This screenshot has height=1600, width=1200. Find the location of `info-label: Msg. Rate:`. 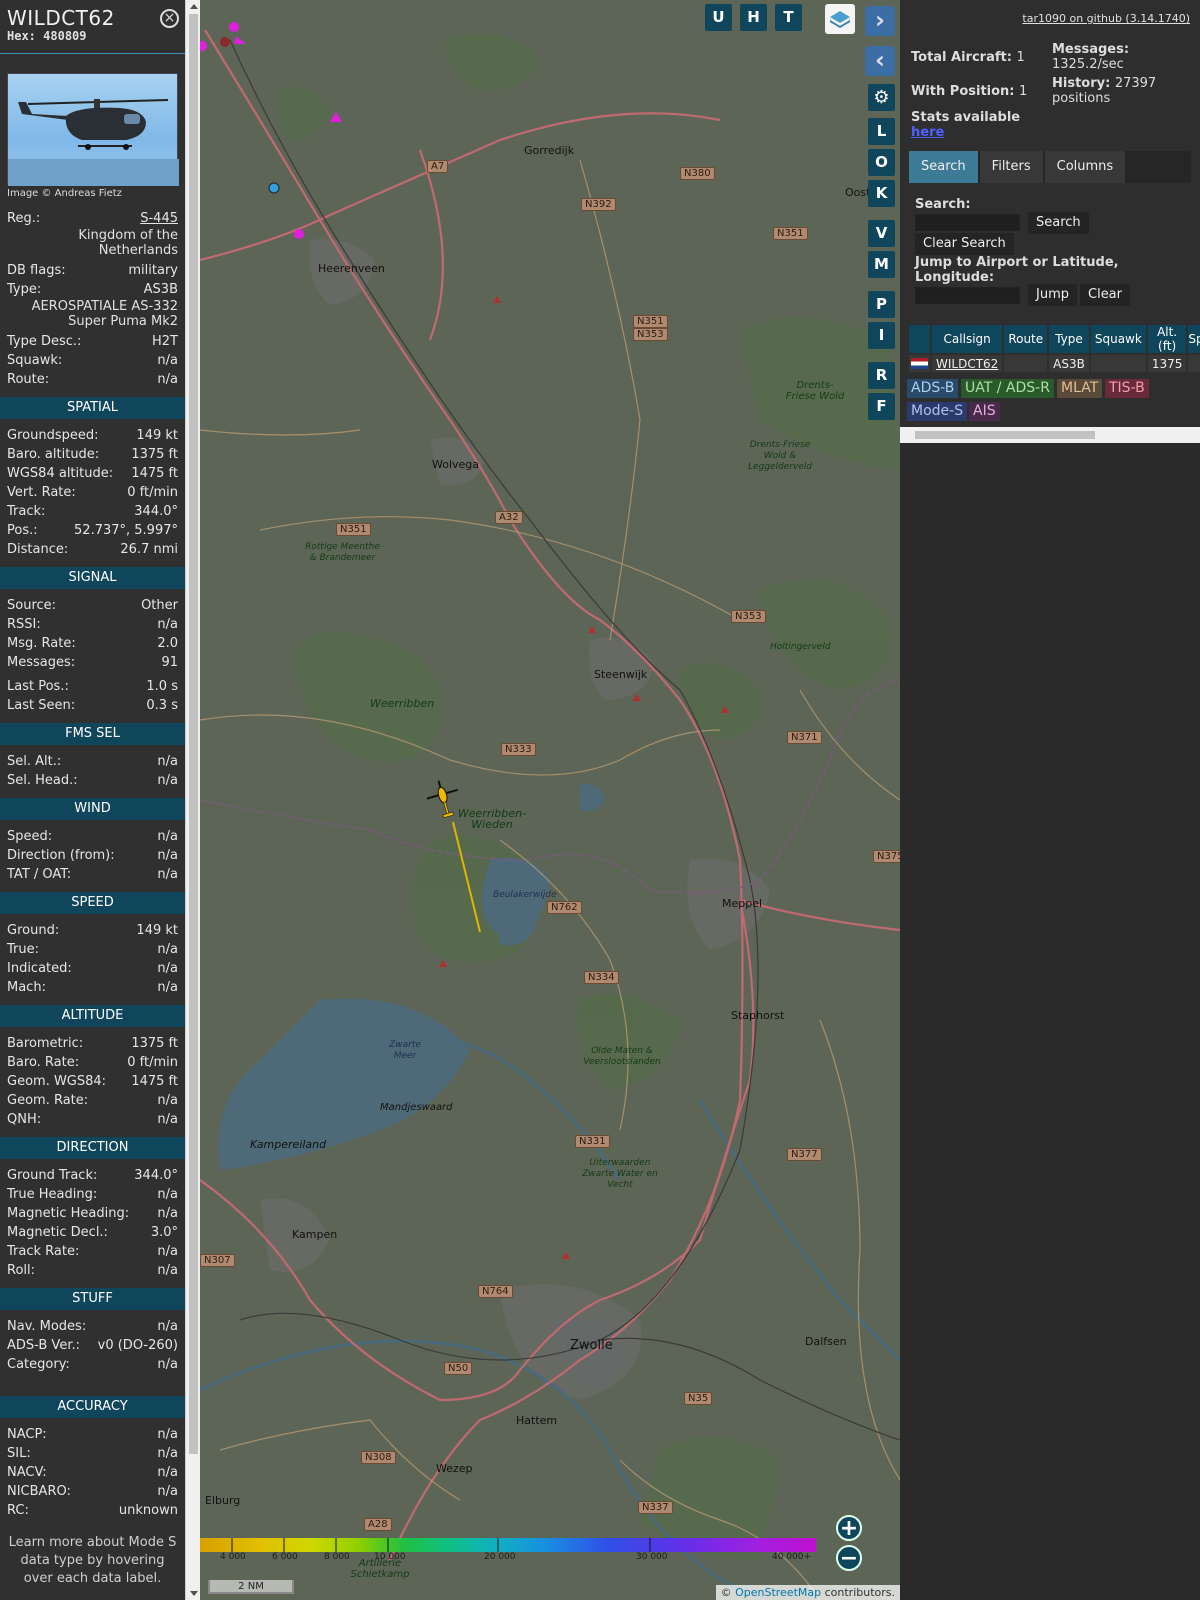

info-label: Msg. Rate: is located at coordinates (41, 643).